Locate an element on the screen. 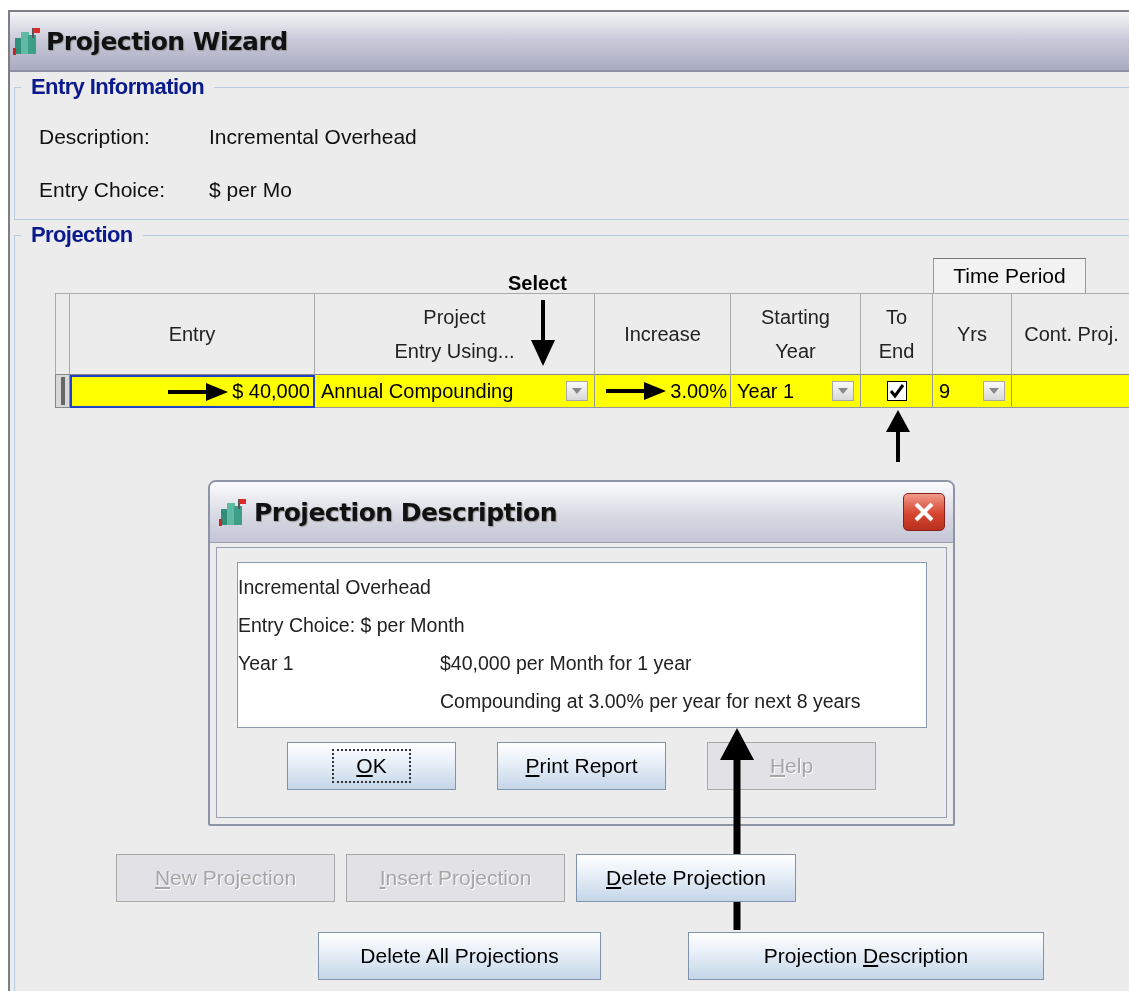  row-header is located at coordinates (62, 391).